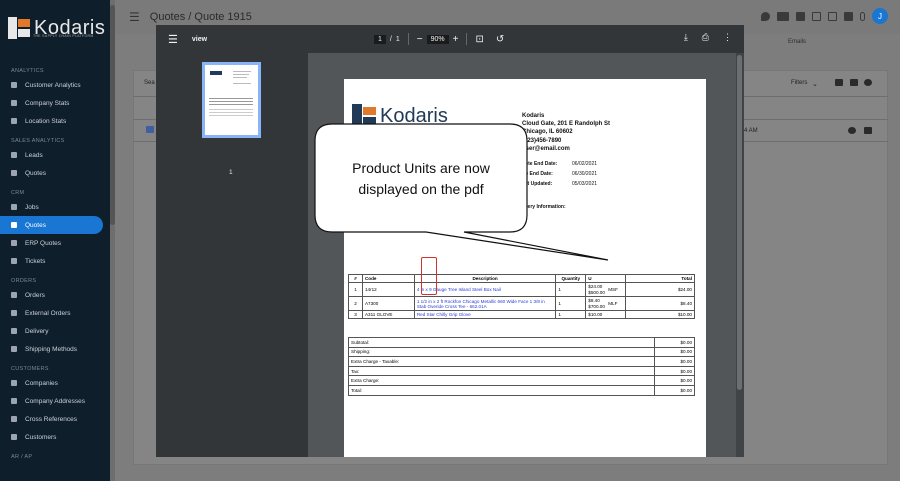 The height and width of the screenshot is (481, 900). What do you see at coordinates (55, 243) in the screenshot?
I see `sidebar-item-erp-quotes: ERP Quotes` at bounding box center [55, 243].